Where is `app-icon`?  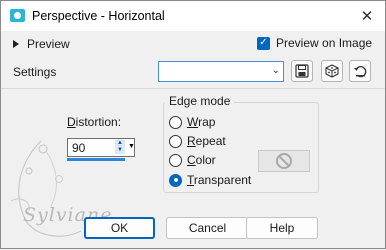
app-icon is located at coordinates (17, 15).